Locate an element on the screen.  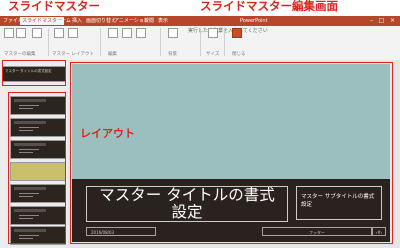
layout-highlight is located at coordinates (37, 168).